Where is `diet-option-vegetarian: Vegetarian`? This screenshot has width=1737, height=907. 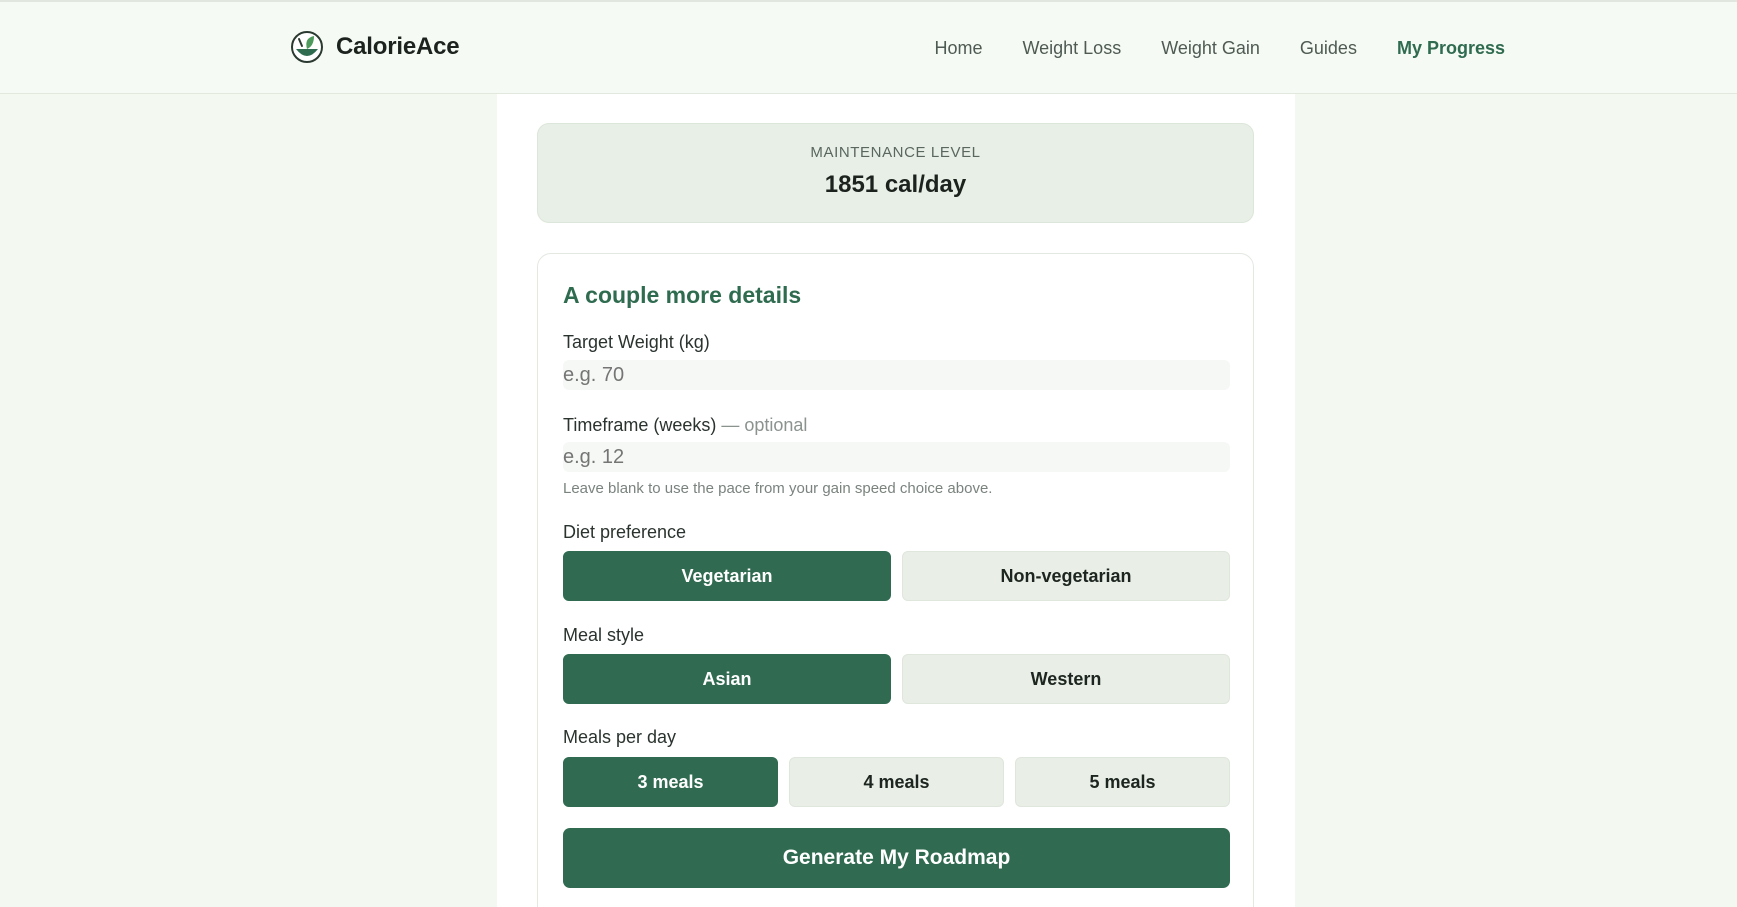
diet-option-vegetarian: Vegetarian is located at coordinates (727, 576).